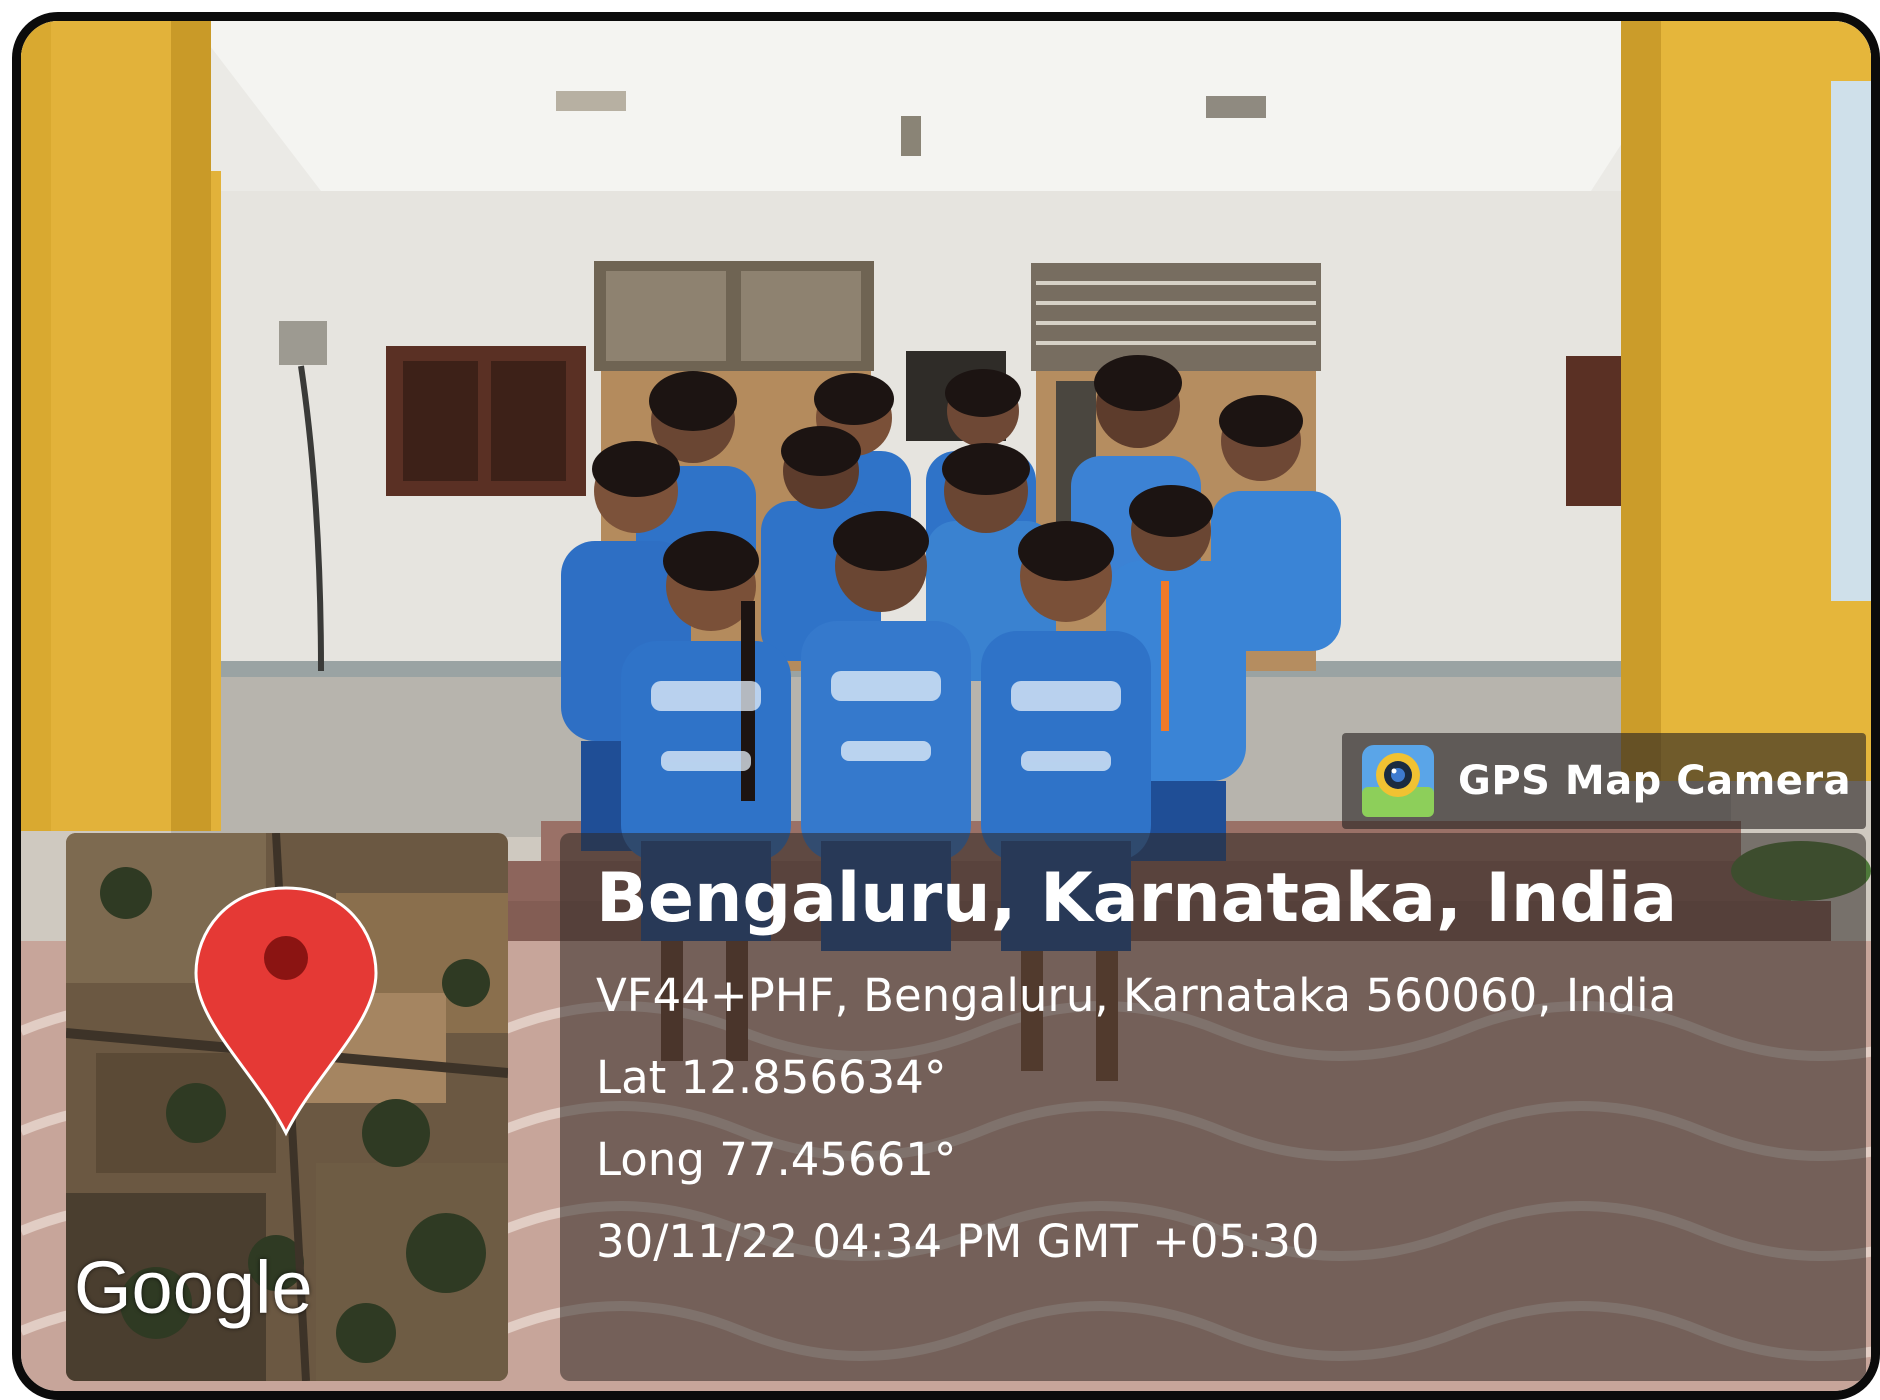  I want to click on gps-map-camera-badge: GPS Map Camera, so click(1604, 781).